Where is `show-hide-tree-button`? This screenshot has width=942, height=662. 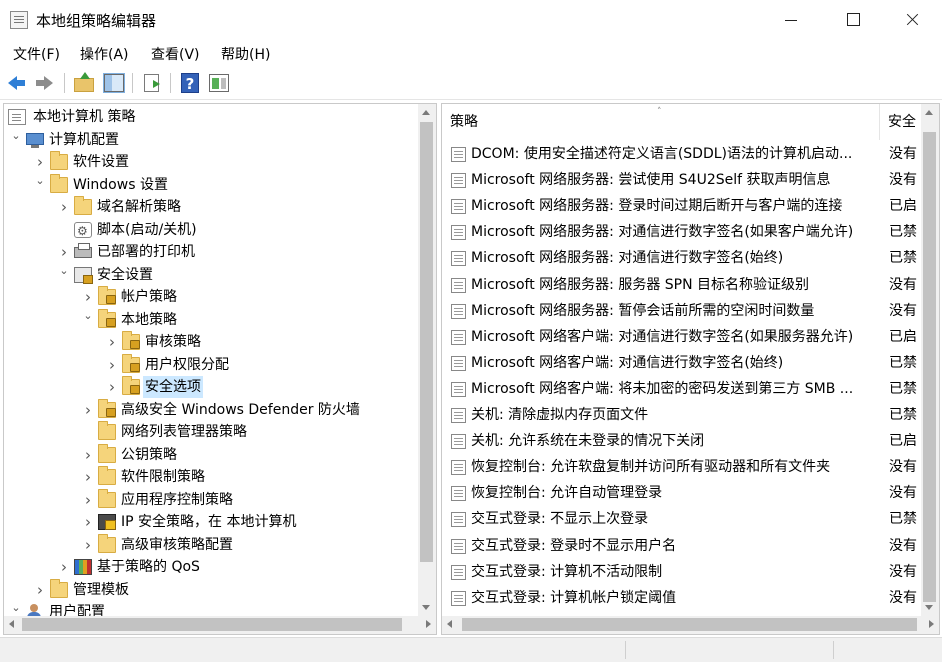 show-hide-tree-button is located at coordinates (114, 83).